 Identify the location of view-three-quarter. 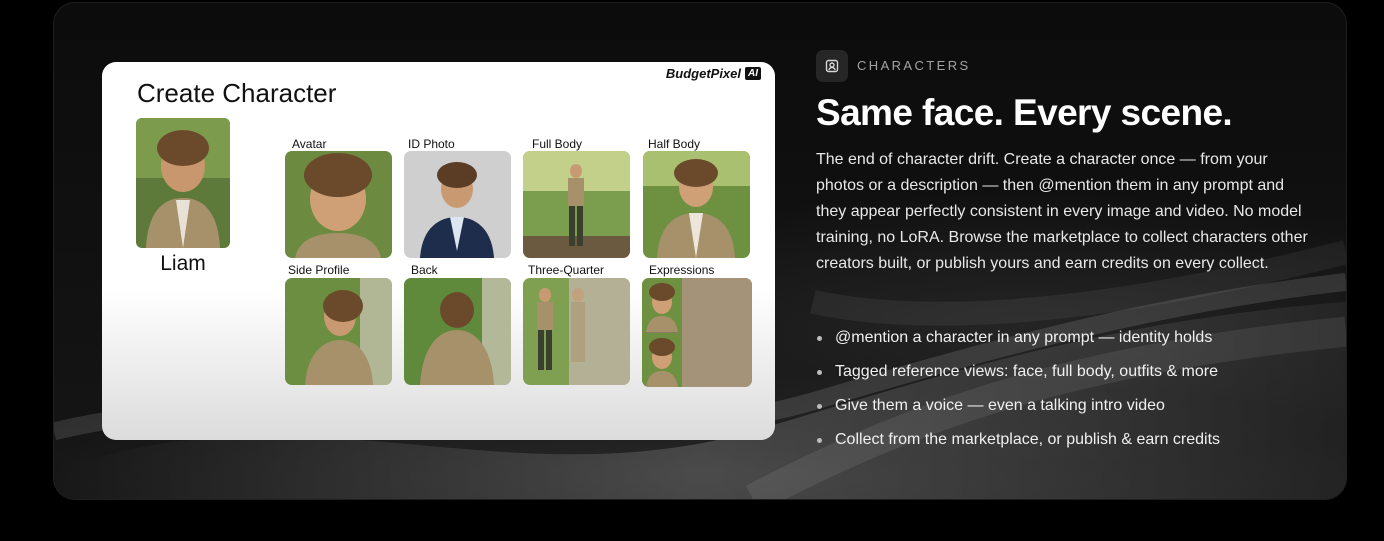
(576, 331).